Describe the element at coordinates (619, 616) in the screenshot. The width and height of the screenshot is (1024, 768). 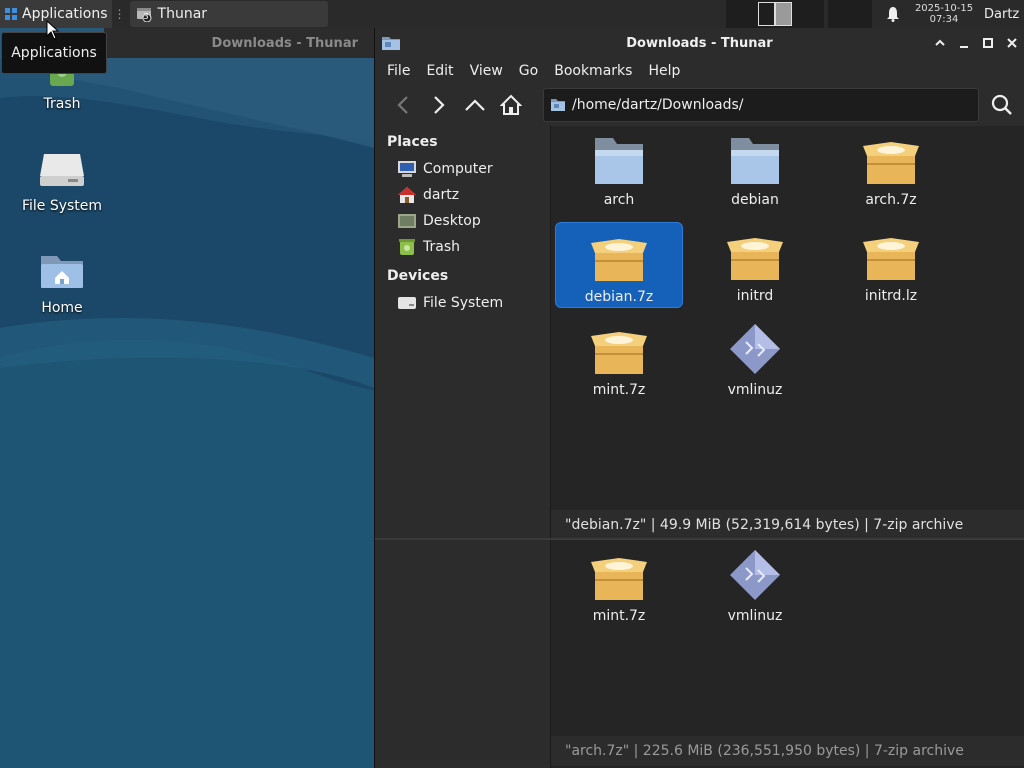
I see `file-name: mint.7z` at that location.